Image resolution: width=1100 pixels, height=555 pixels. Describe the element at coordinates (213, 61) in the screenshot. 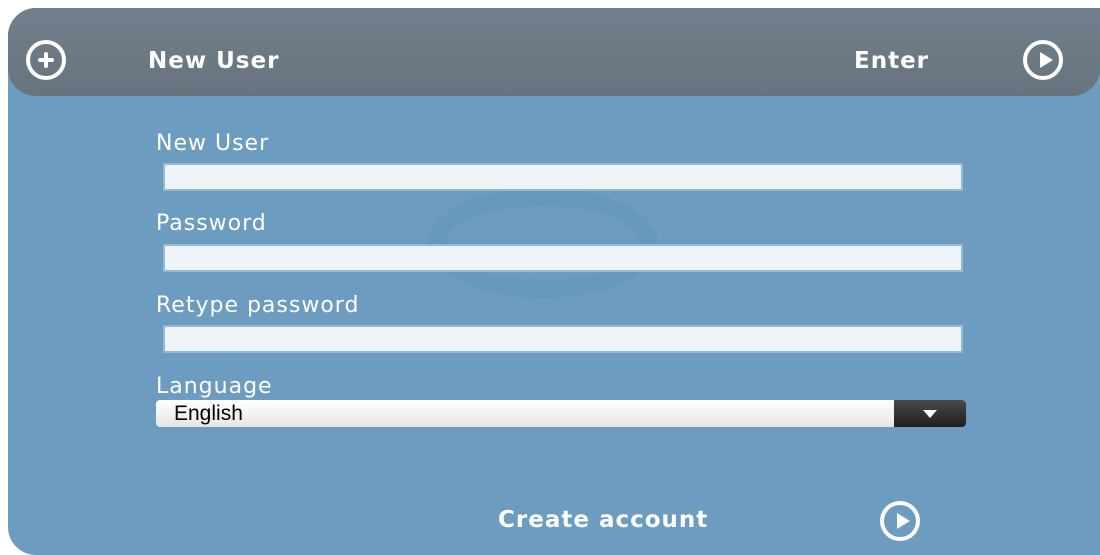

I see `new-user-tab: New User` at that location.